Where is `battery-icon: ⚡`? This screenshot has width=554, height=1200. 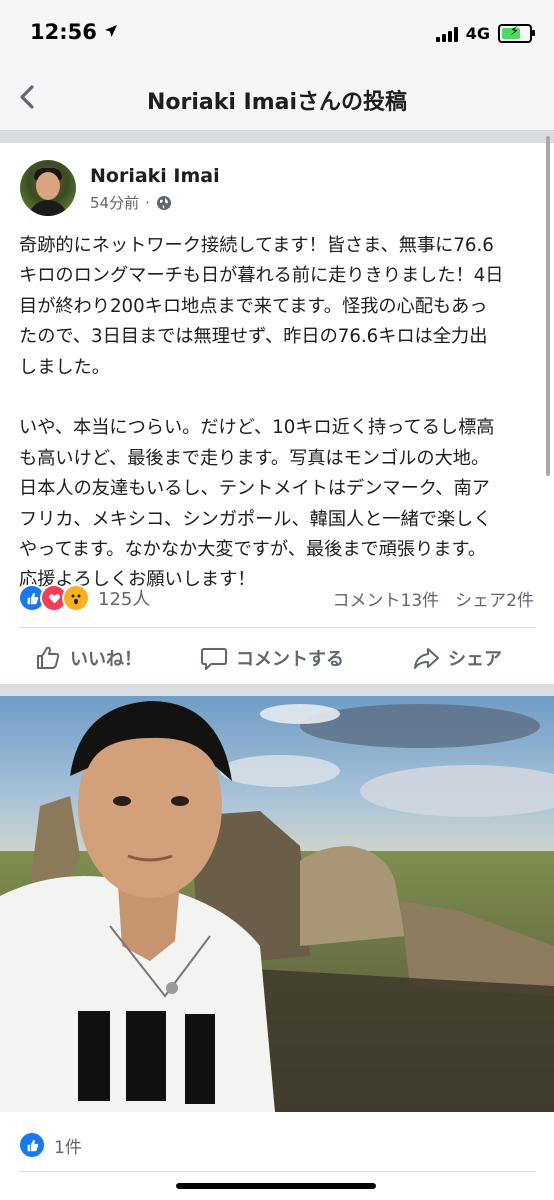
battery-icon: ⚡ is located at coordinates (516, 33).